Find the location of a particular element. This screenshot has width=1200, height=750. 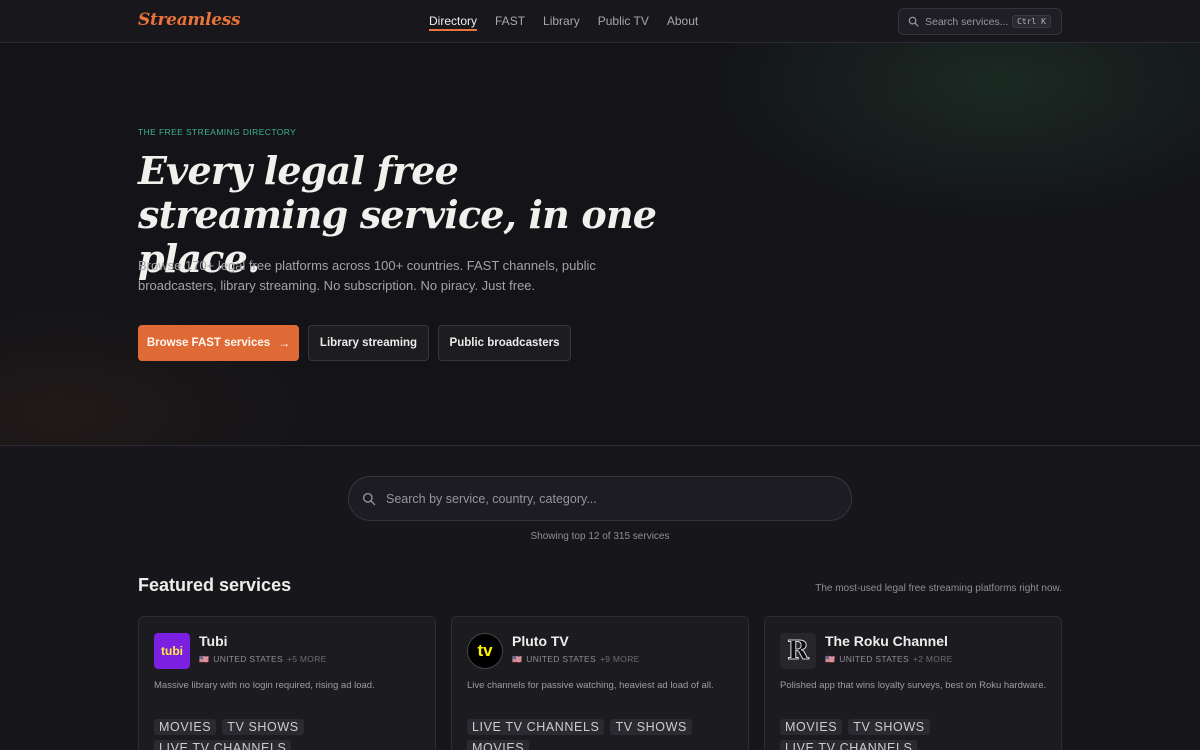

tubi-logo: tubi is located at coordinates (172, 651).